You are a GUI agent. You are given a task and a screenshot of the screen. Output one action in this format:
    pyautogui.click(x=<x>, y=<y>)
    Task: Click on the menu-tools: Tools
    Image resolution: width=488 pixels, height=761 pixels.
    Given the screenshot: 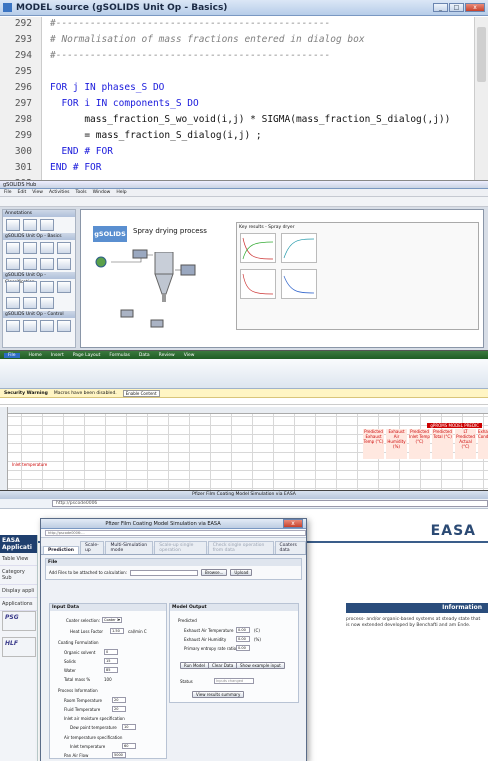 What is the action you would take?
    pyautogui.click(x=80, y=192)
    